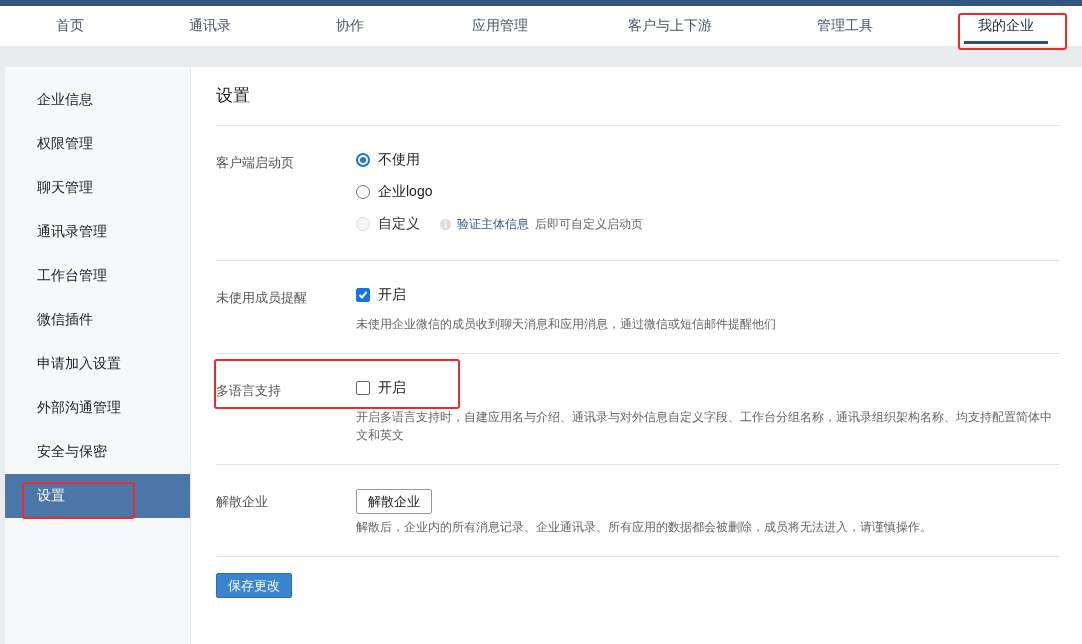  What do you see at coordinates (394, 501) in the screenshot?
I see `dissolve-button: 解散企业` at bounding box center [394, 501].